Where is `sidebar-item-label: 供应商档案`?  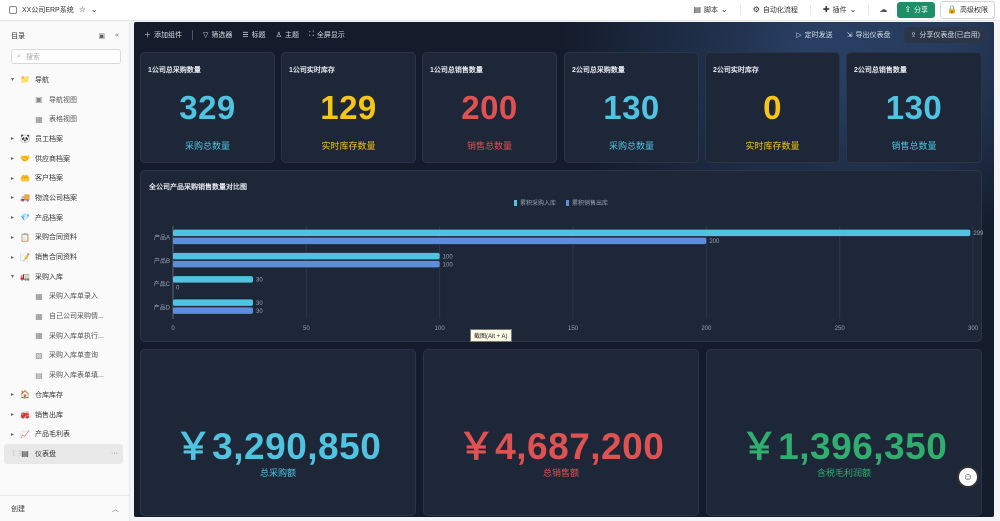 sidebar-item-label: 供应商档案 is located at coordinates (52, 159).